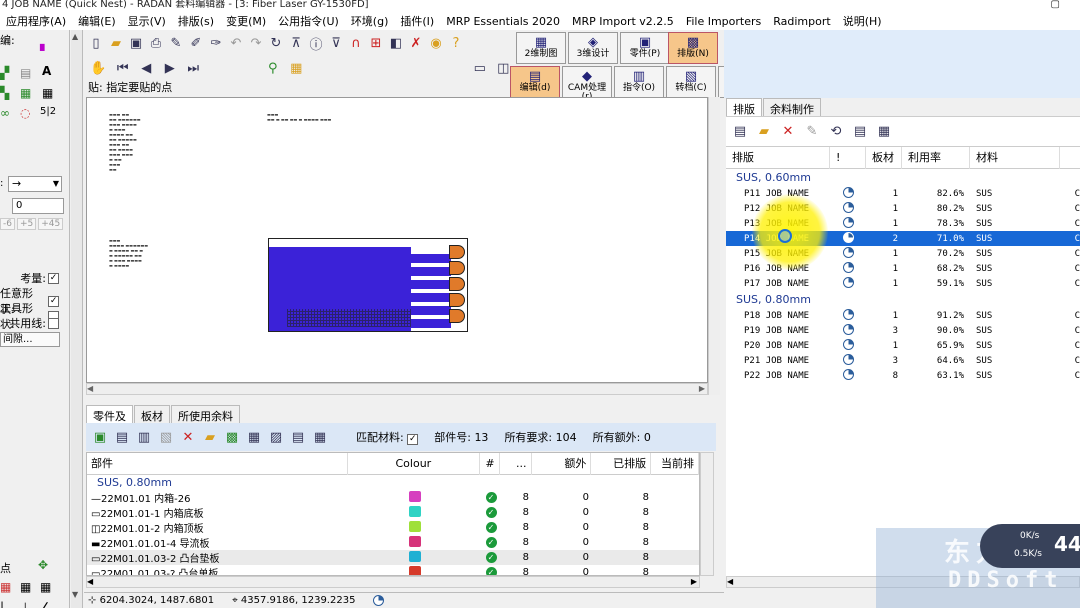 The width and height of the screenshot is (1080, 608). Describe the element at coordinates (593, 48) in the screenshot. I see `mode-button-1: ◈ 3维设计` at that location.